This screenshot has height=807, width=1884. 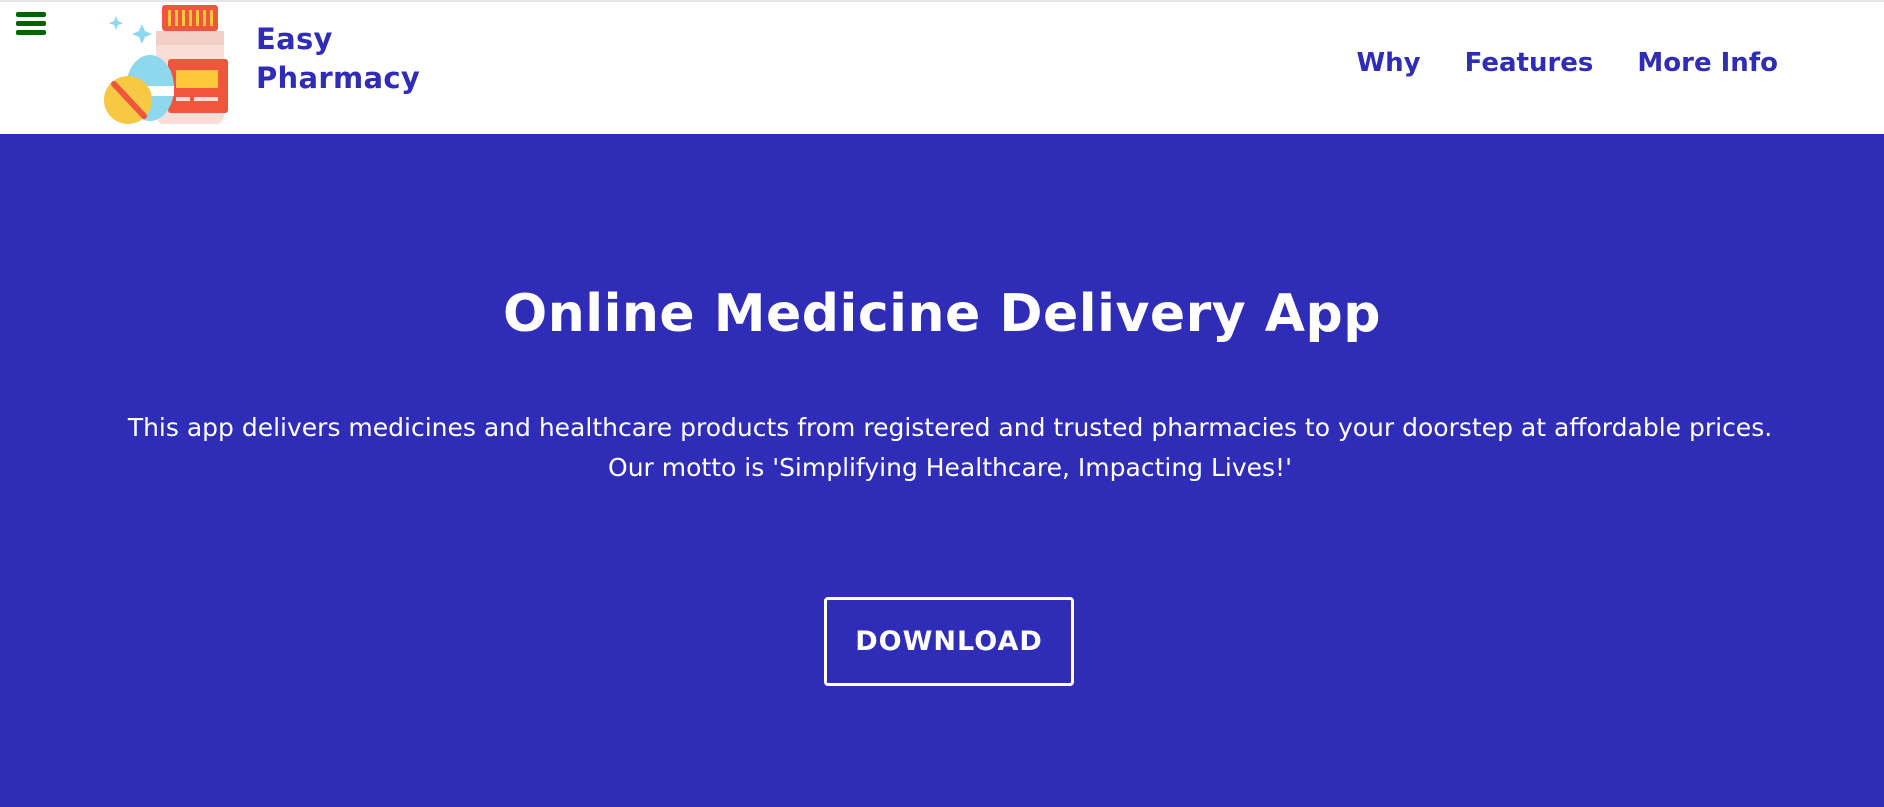 What do you see at coordinates (949, 641) in the screenshot?
I see `download-button: DOWNLOAD` at bounding box center [949, 641].